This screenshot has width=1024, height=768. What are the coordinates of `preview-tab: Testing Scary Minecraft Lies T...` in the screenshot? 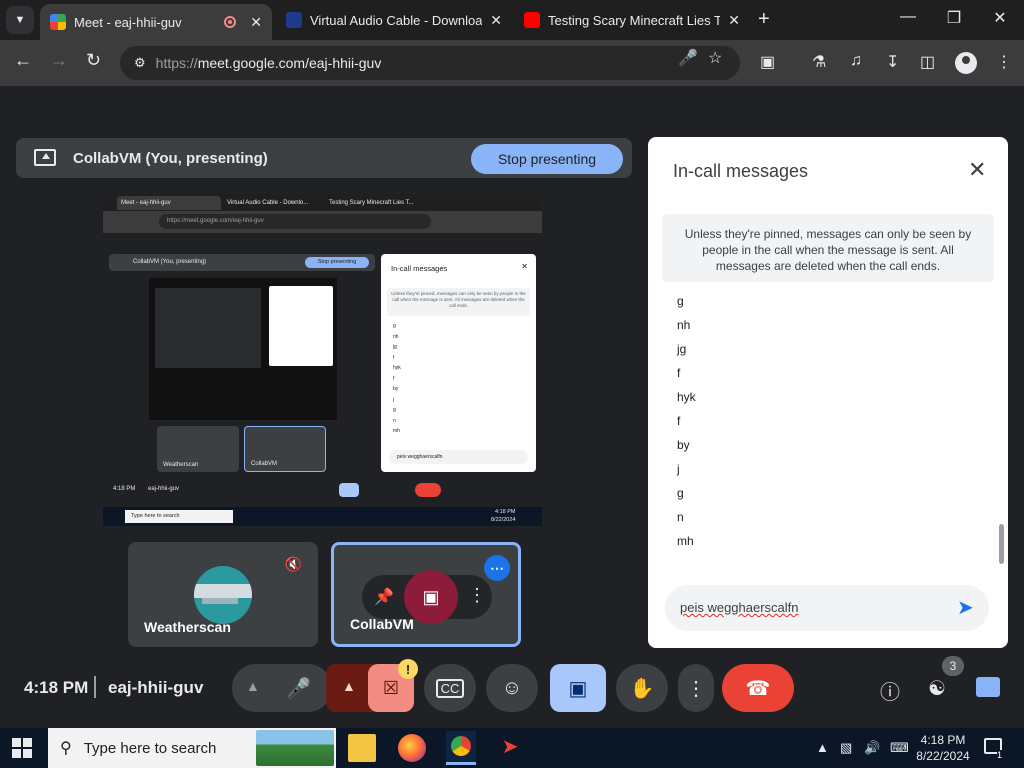 It's located at (371, 203).